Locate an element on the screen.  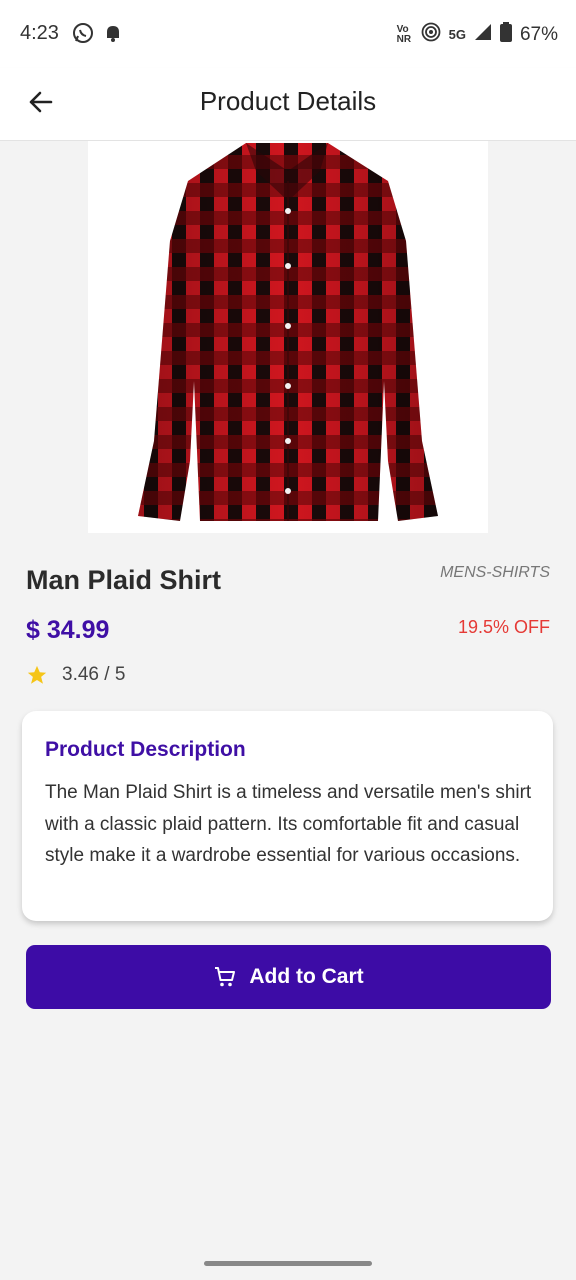
page-title: Product Details is located at coordinates (288, 101).